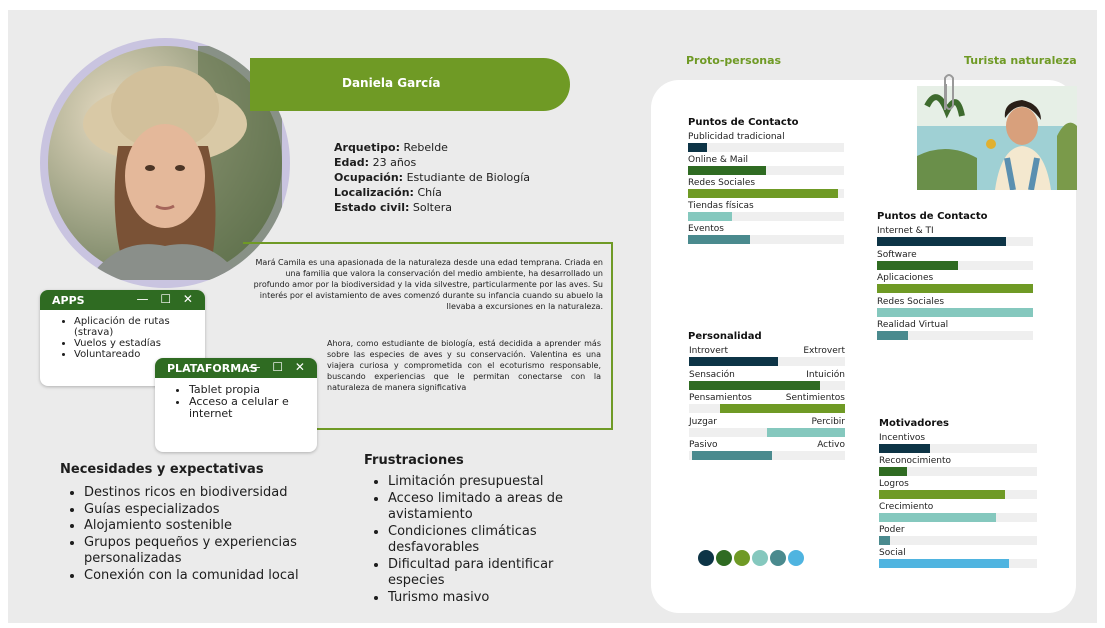 The image size is (1105, 628). Describe the element at coordinates (204, 510) in the screenshot. I see `list-item: Guías especializados` at that location.